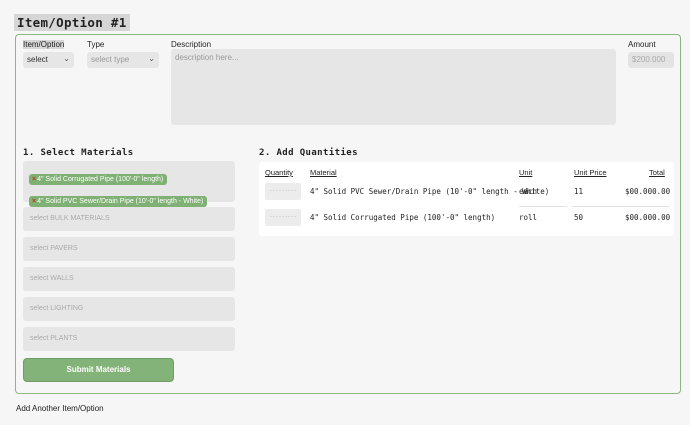 This screenshot has height=425, width=690. What do you see at coordinates (526, 172) in the screenshot?
I see `column-header-unit: Unit` at bounding box center [526, 172].